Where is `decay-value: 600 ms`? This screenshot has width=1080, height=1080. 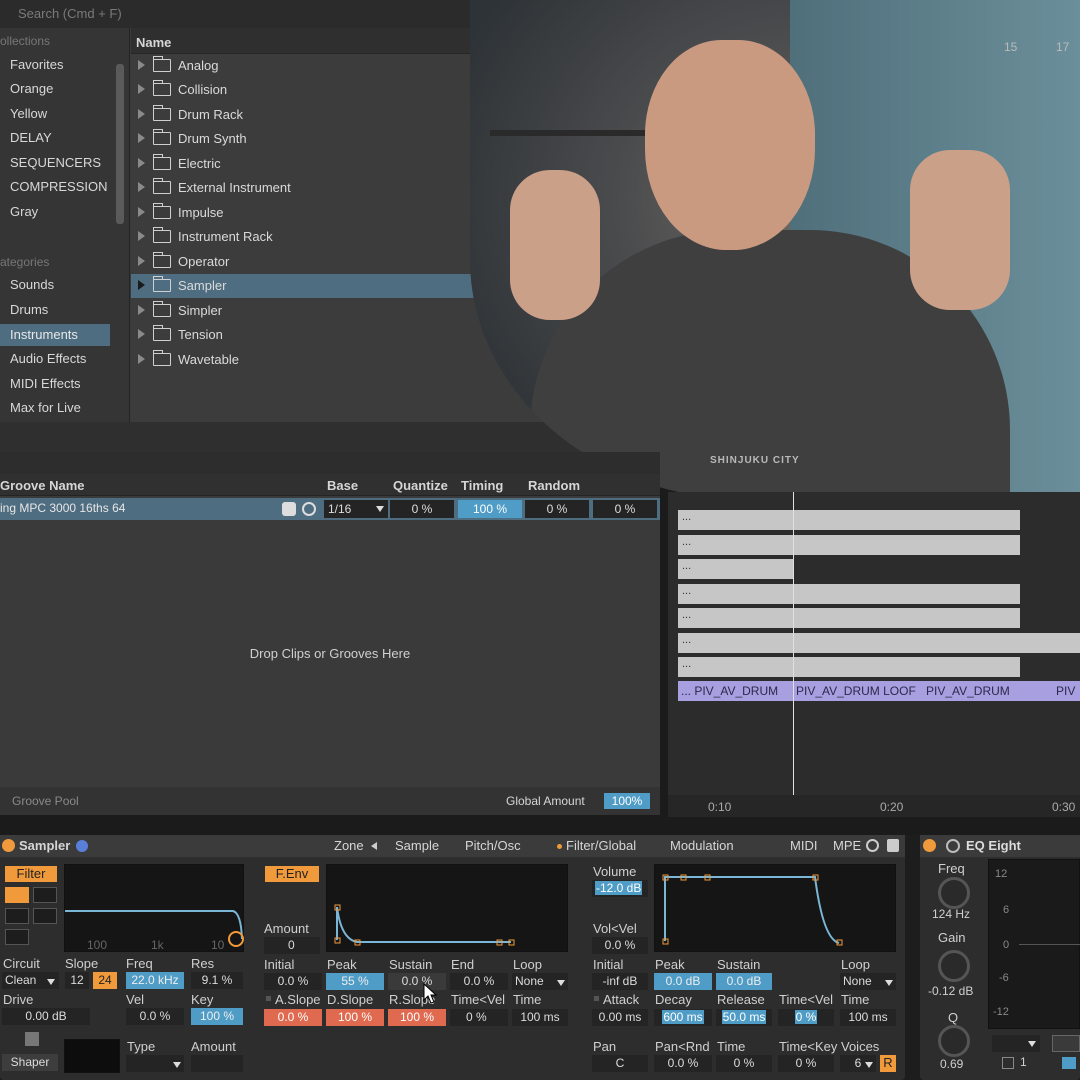
decay-value: 600 ms is located at coordinates (683, 1017).